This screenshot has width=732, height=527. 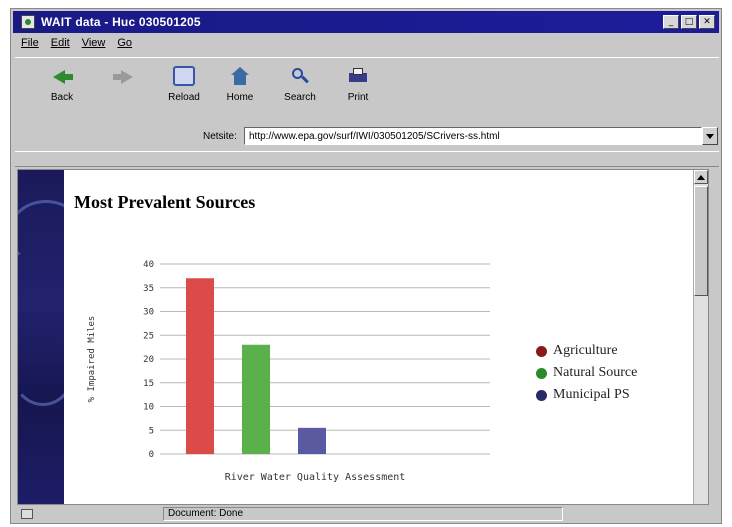 What do you see at coordinates (92, 359) in the screenshot?
I see `y-axis-label: % Impaired Miles` at bounding box center [92, 359].